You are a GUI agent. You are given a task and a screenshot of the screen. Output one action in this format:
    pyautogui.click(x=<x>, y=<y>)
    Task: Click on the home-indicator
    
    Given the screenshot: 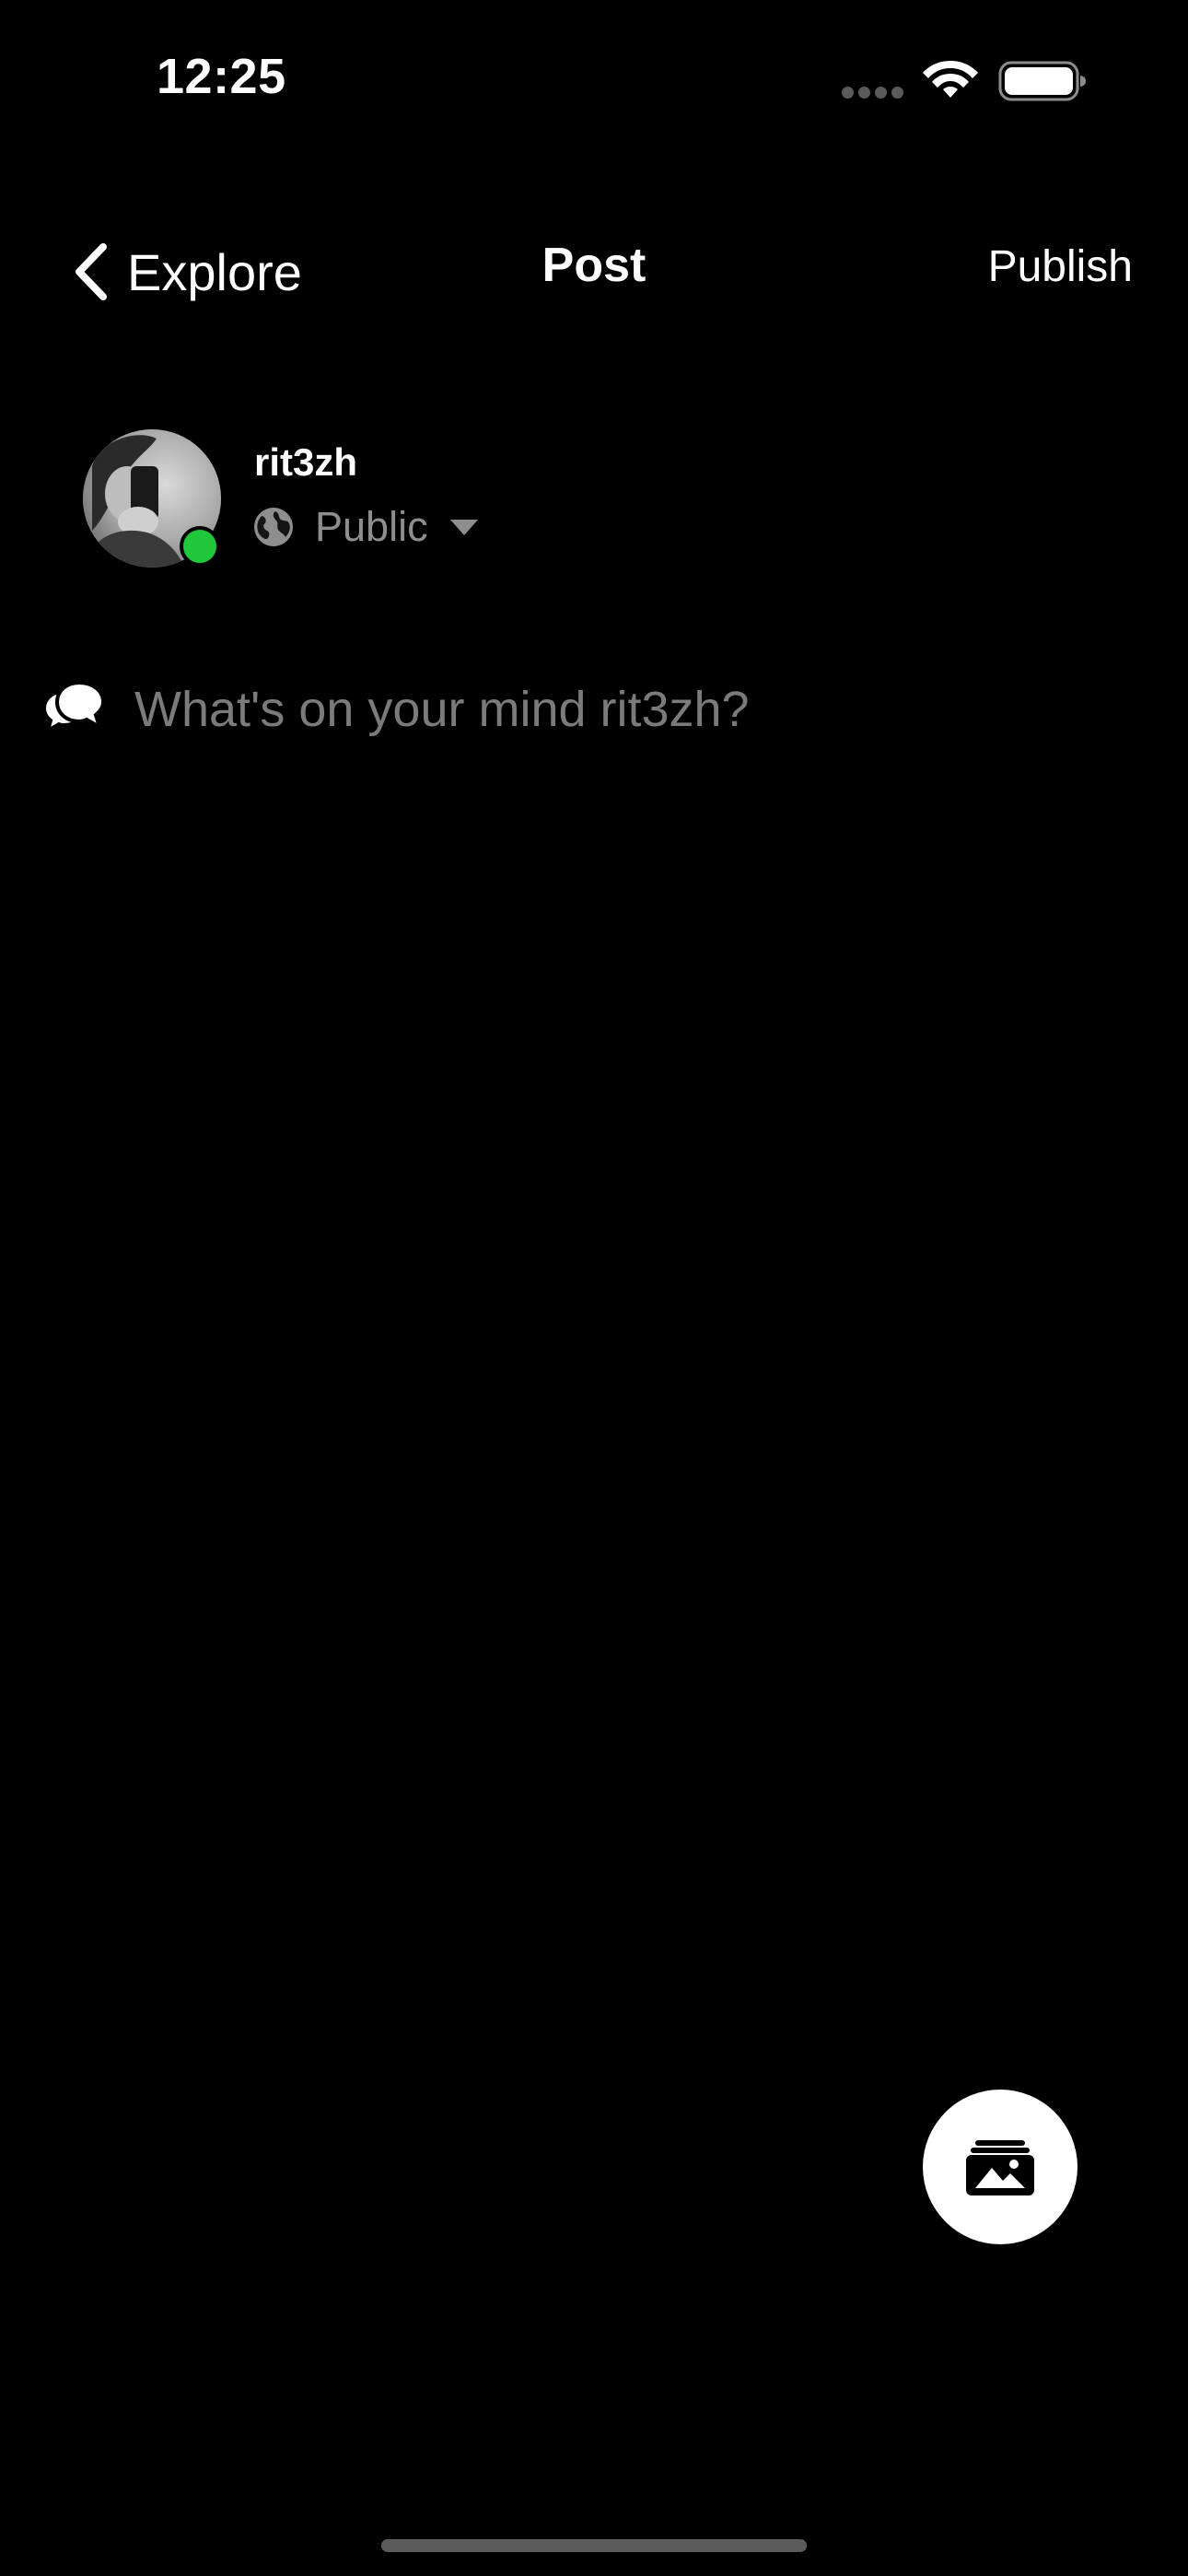 What is the action you would take?
    pyautogui.click(x=594, y=2545)
    